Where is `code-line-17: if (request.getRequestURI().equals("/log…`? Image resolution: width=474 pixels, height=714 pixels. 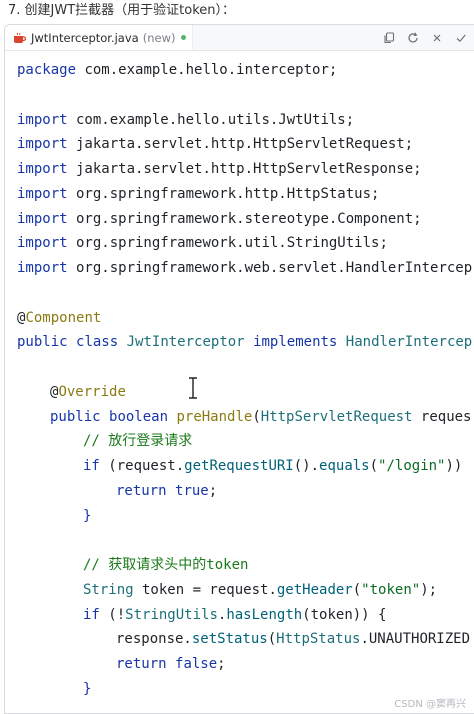
code-line-17: if (request.getRequestURI().equals("/log… is located at coordinates (273, 466).